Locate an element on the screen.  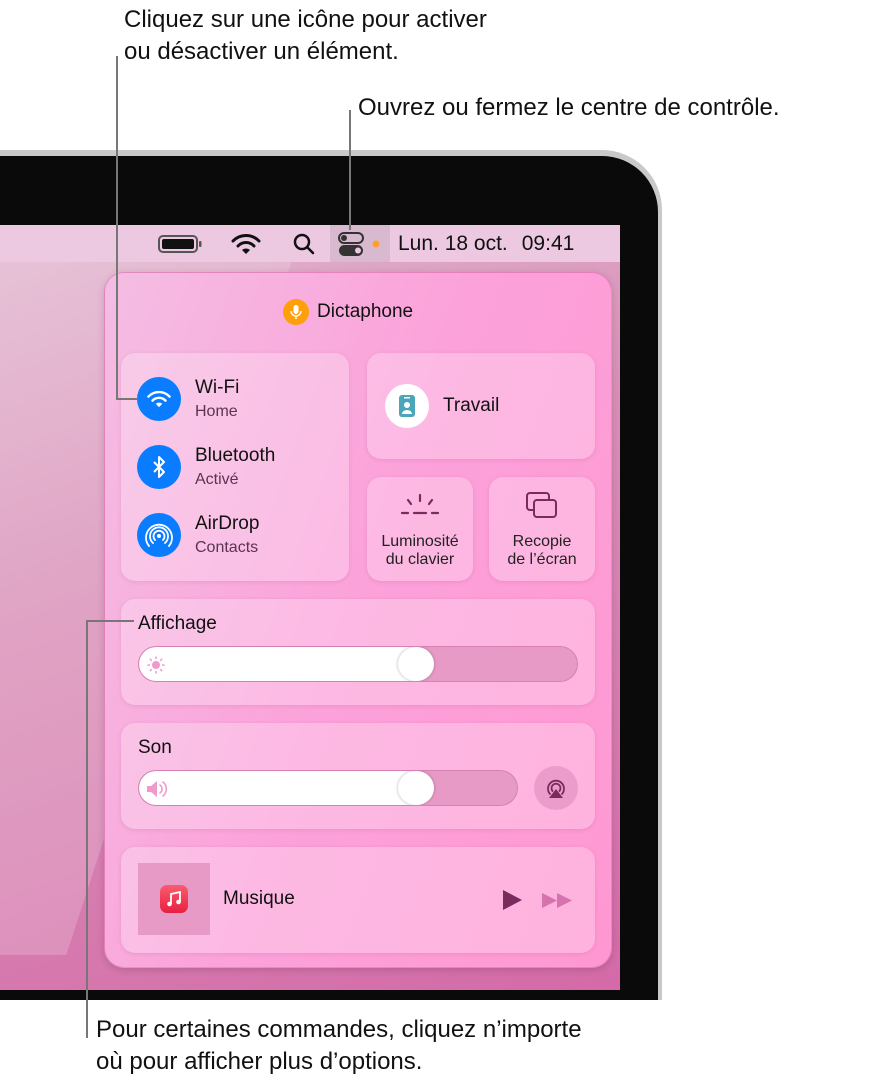
screen-mirroring-icon is located at coordinates (541, 505).